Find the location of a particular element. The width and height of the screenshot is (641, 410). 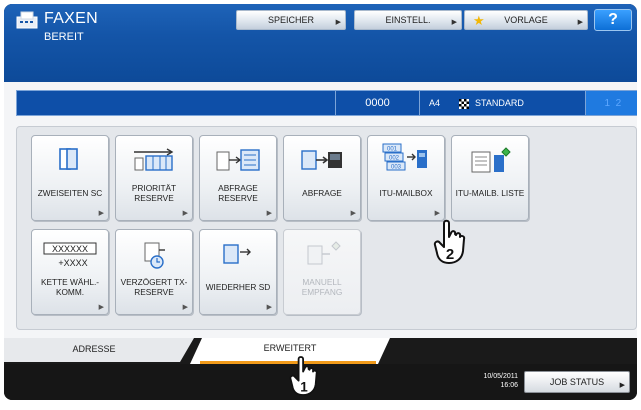

machine-status: BEREIT is located at coordinates (64, 37).